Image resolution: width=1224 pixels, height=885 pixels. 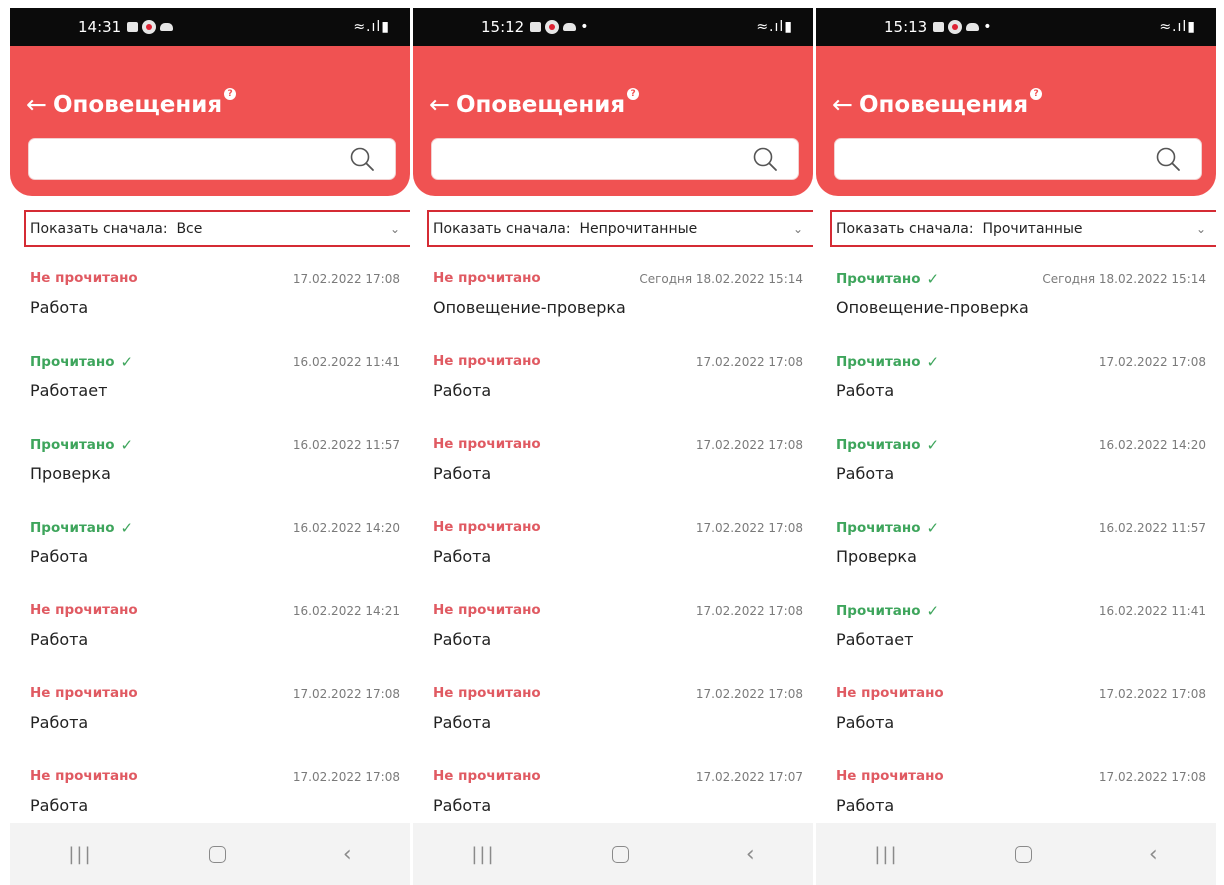 What do you see at coordinates (1180, 27) in the screenshot?
I see `signal-icon: .ıl` at bounding box center [1180, 27].